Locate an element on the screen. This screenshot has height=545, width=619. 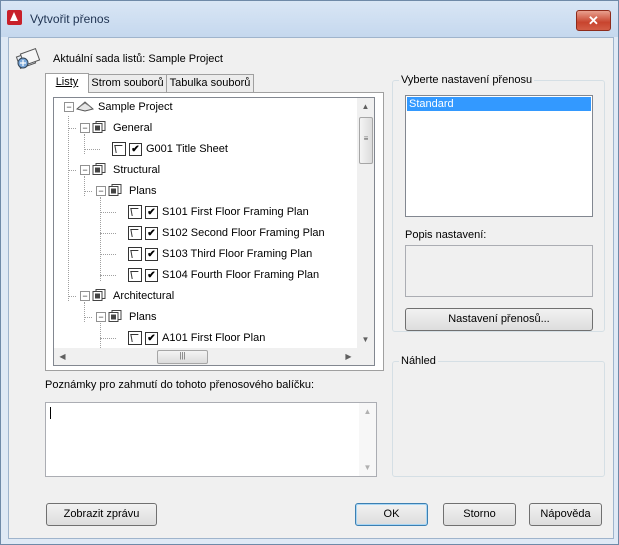
scroll-right-arrow-icon: ▶ is located at coordinates (348, 356).